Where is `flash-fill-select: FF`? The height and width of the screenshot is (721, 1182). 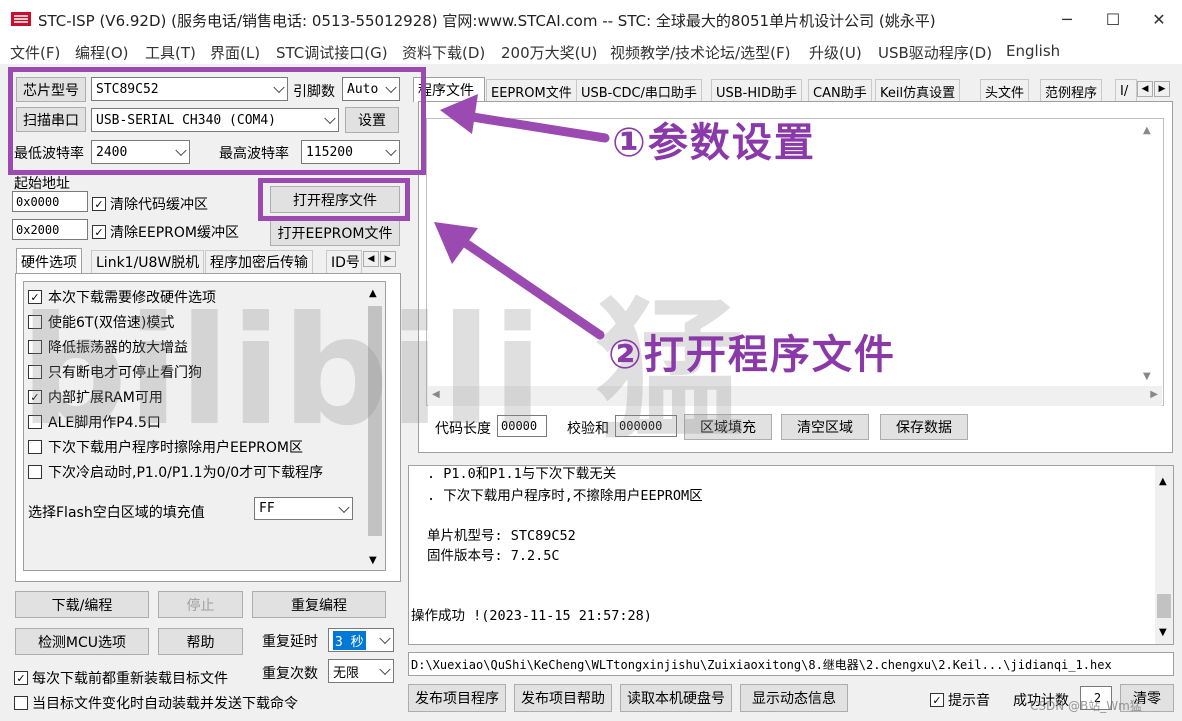
flash-fill-select: FF is located at coordinates (303, 508).